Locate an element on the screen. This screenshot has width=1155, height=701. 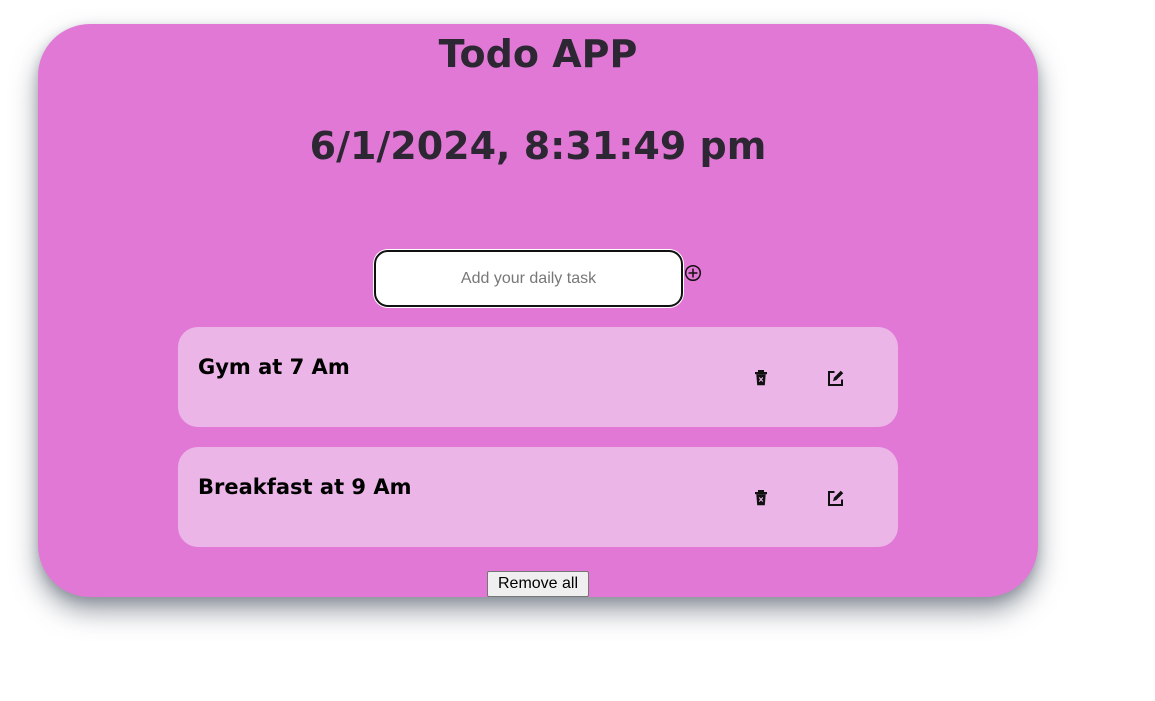
remove-all-button: Remove all is located at coordinates (538, 584).